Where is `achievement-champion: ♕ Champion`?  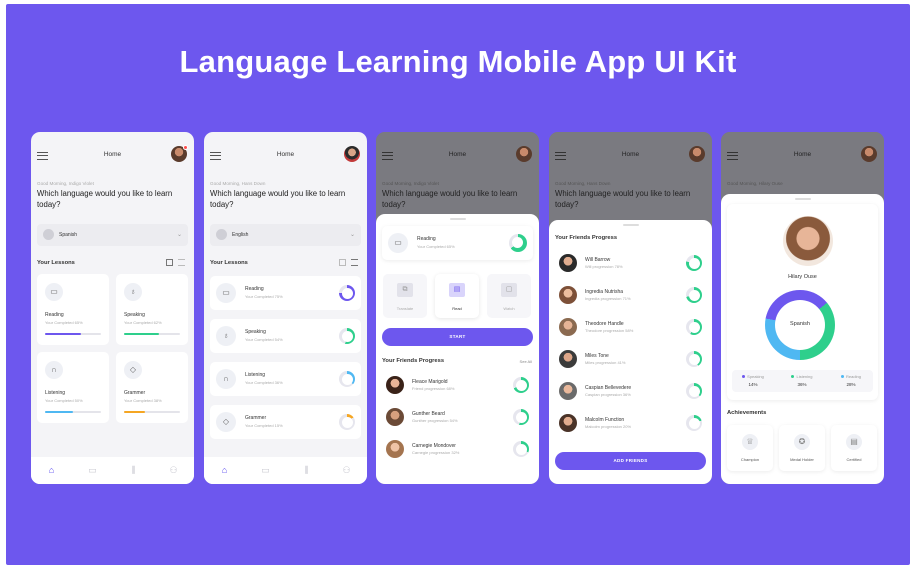
achievement-champion: ♕ Champion is located at coordinates (750, 448).